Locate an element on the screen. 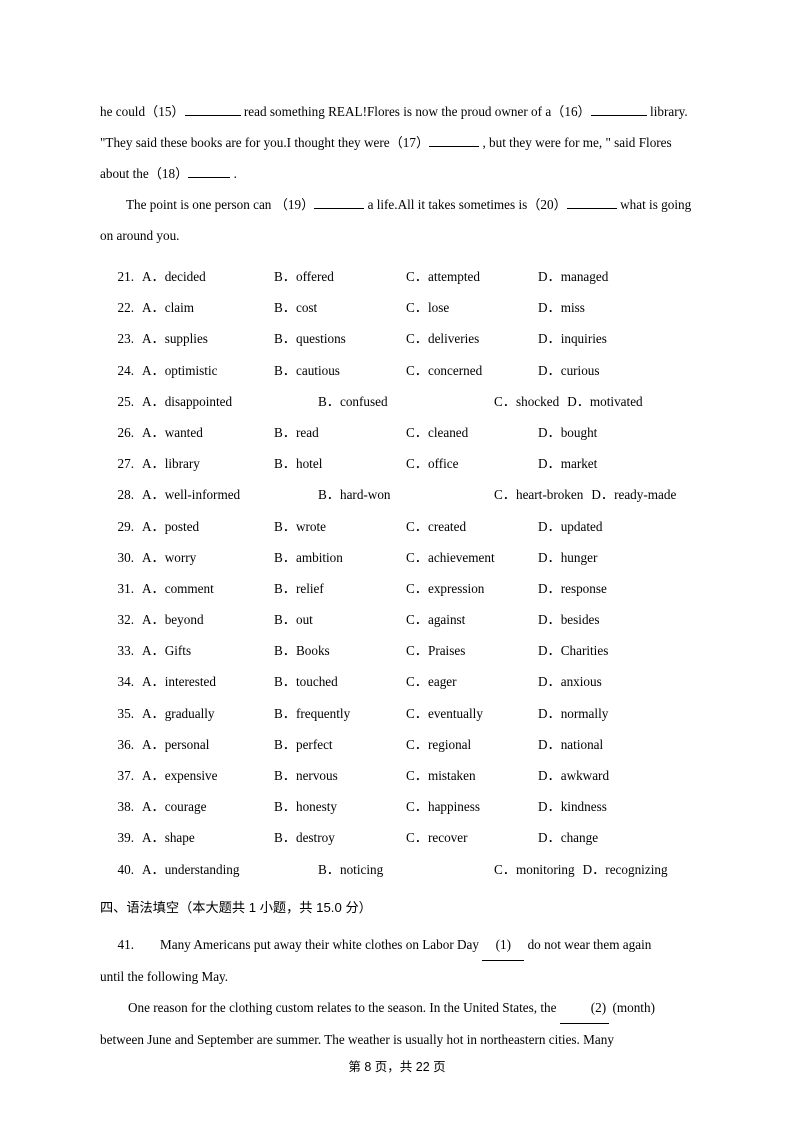 This screenshot has height=1123, width=794. option-a: A．well-informed is located at coordinates (230, 494).